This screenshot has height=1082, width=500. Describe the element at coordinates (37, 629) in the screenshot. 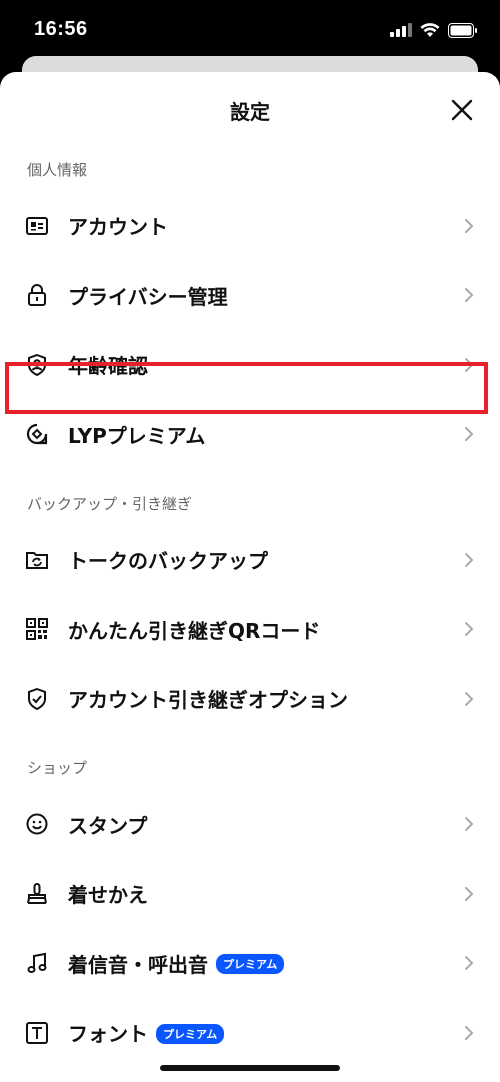

I see `qr-code-icon` at that location.